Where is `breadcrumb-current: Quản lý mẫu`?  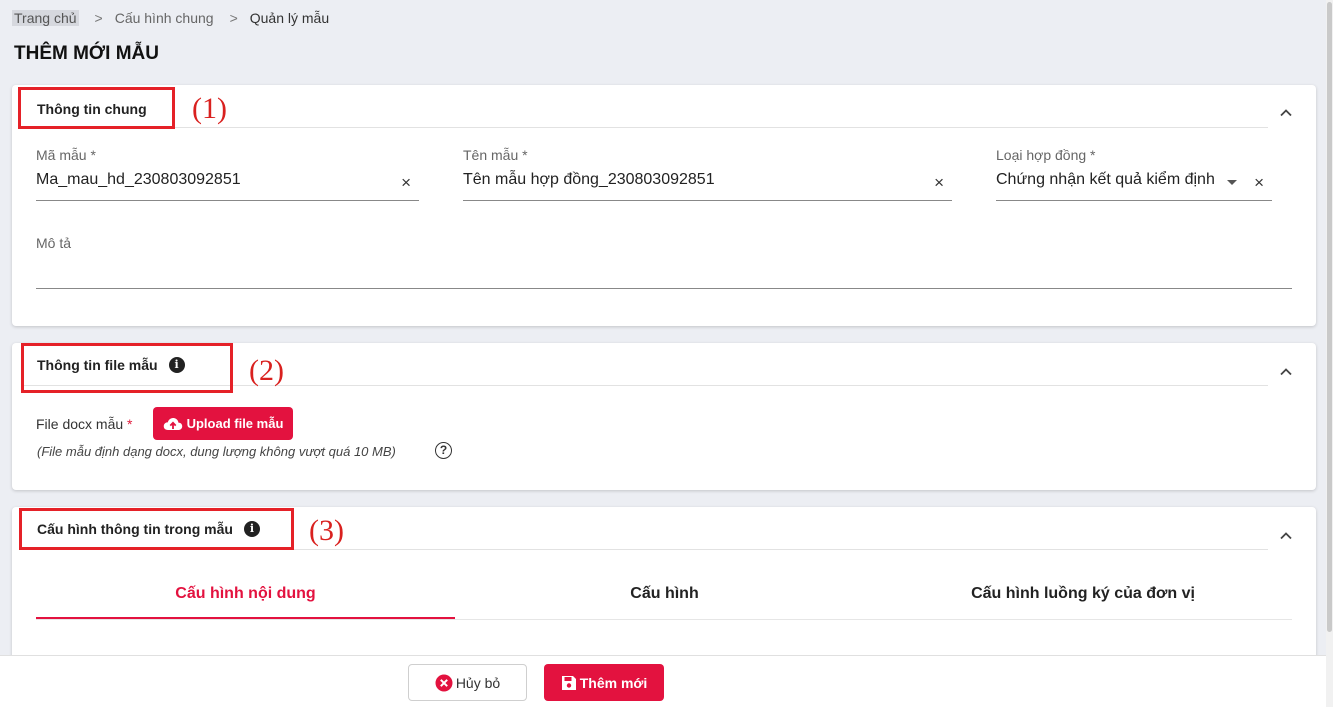
breadcrumb-current: Quản lý mẫu is located at coordinates (289, 18).